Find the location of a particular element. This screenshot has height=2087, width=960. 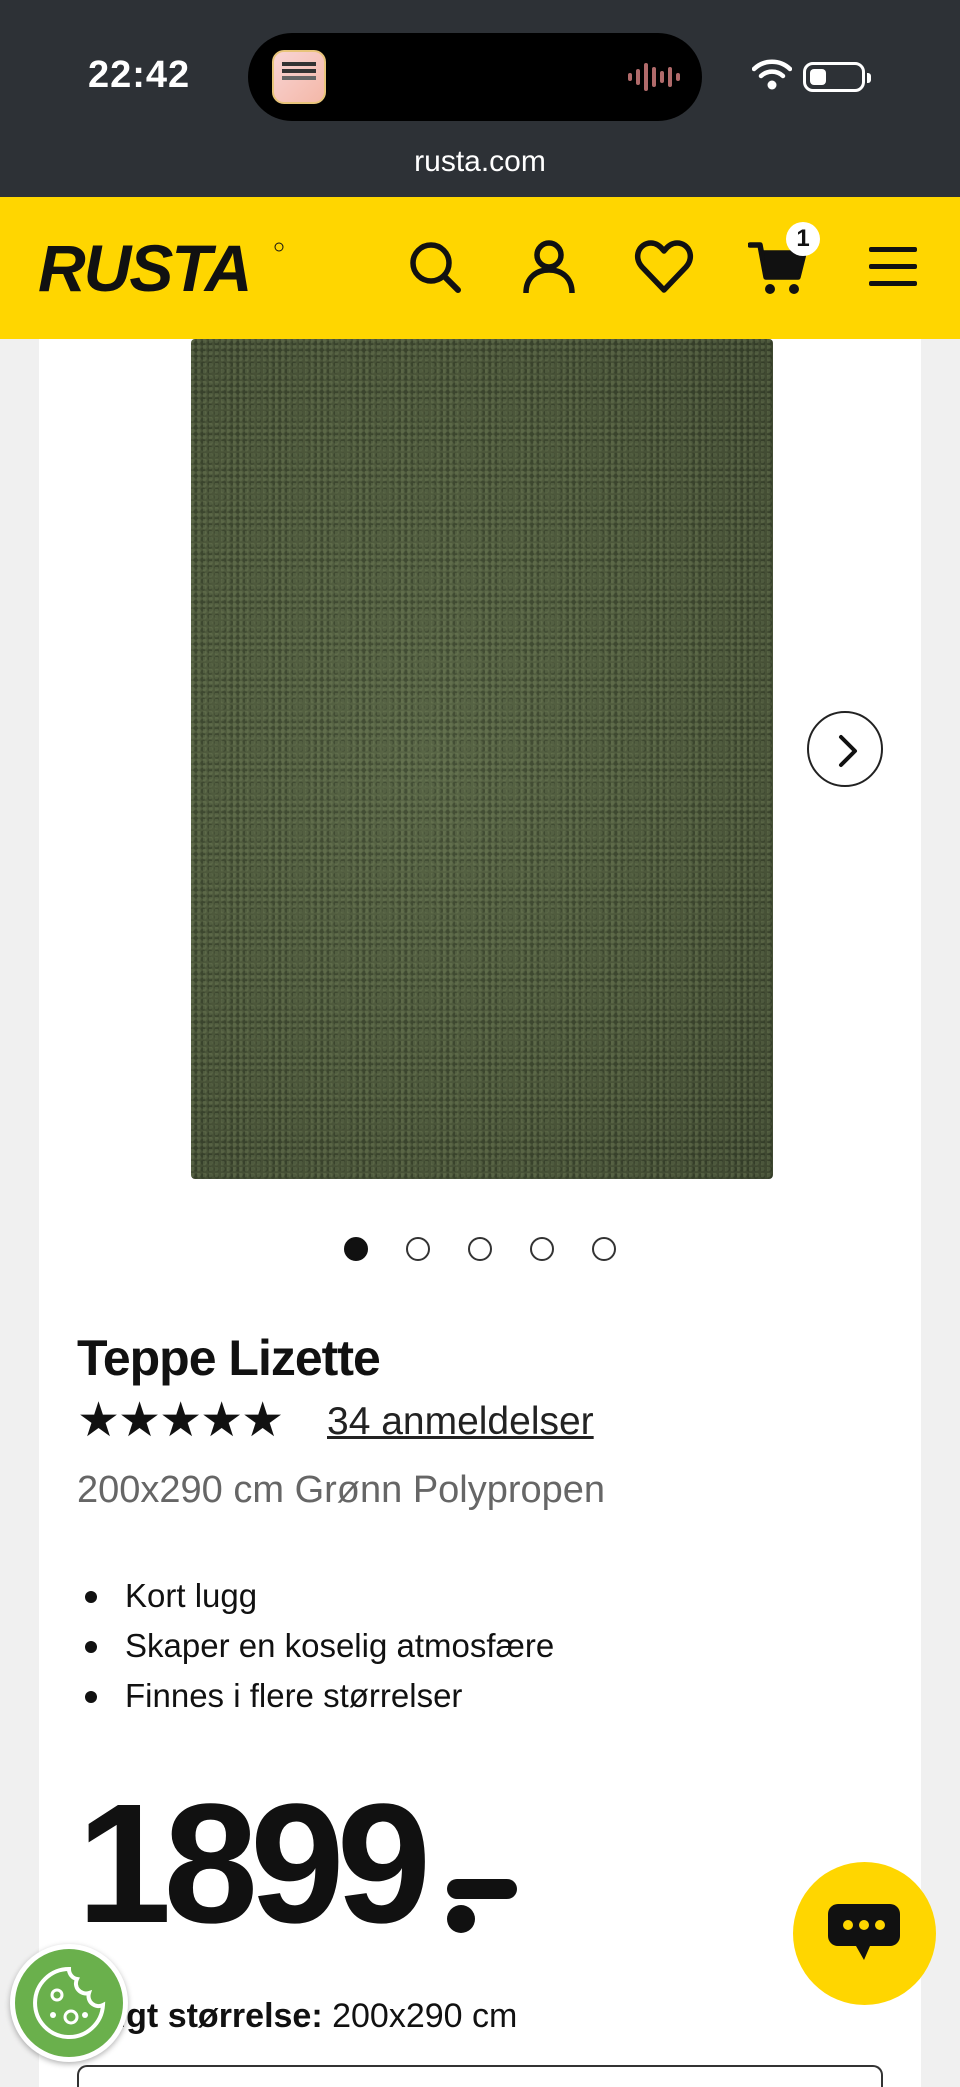

cookie-icon is located at coordinates (69, 2002).